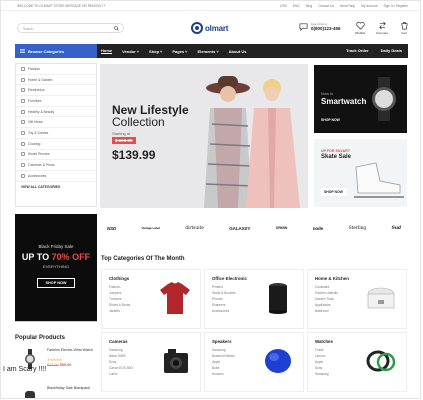 This screenshot has height=400, width=423. What do you see at coordinates (358, 228) in the screenshot?
I see `brand-logo: Sterling` at bounding box center [358, 228].